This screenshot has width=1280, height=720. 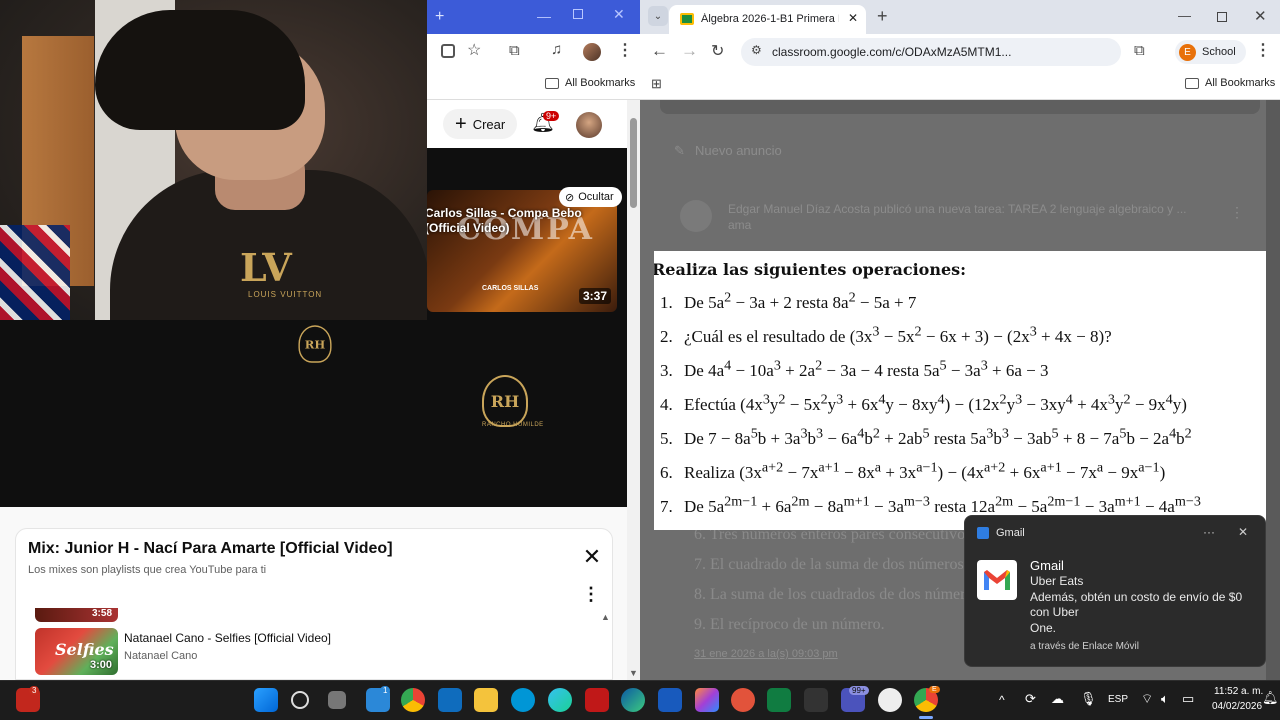 I want to click on edge-dev-icon, so click(x=633, y=700).